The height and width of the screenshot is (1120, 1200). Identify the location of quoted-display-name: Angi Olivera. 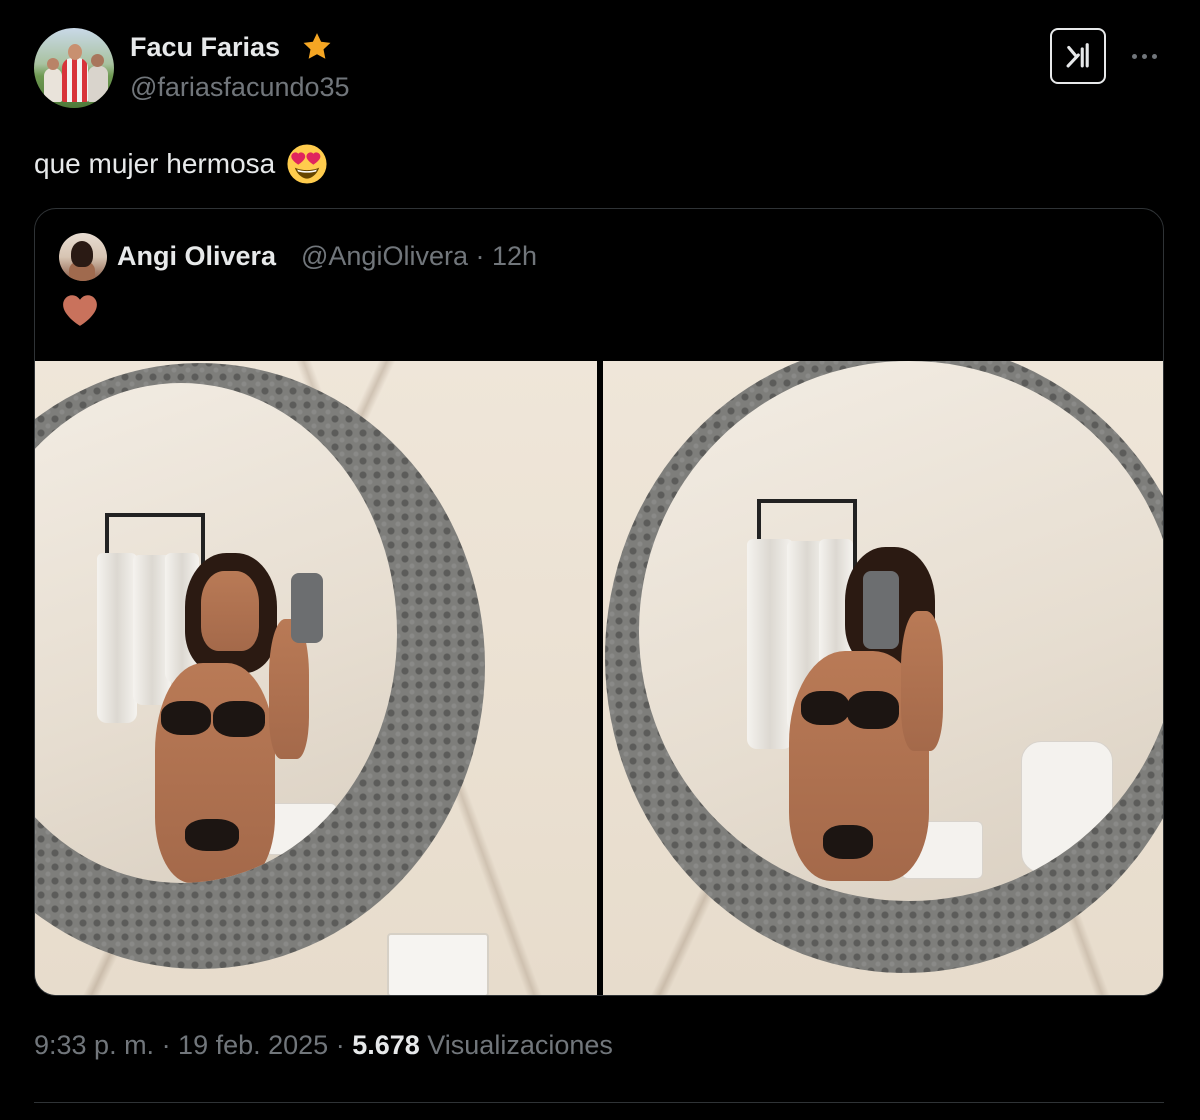
(196, 256).